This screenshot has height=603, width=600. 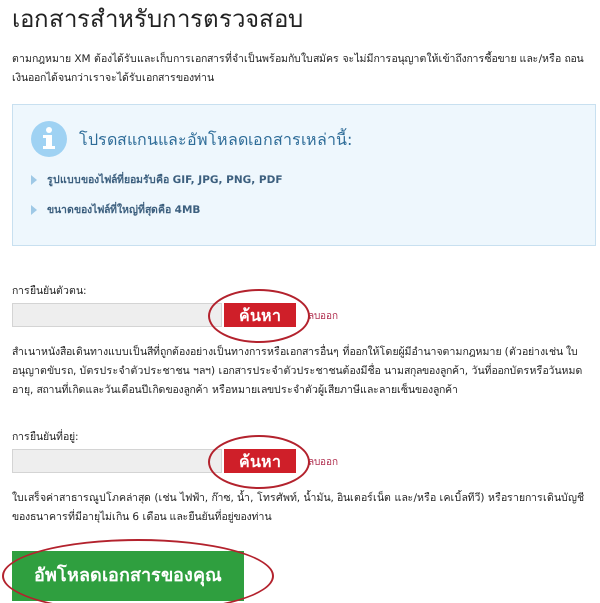 What do you see at coordinates (50, 291) in the screenshot?
I see `field-label: การยืนยันตัวตน:` at bounding box center [50, 291].